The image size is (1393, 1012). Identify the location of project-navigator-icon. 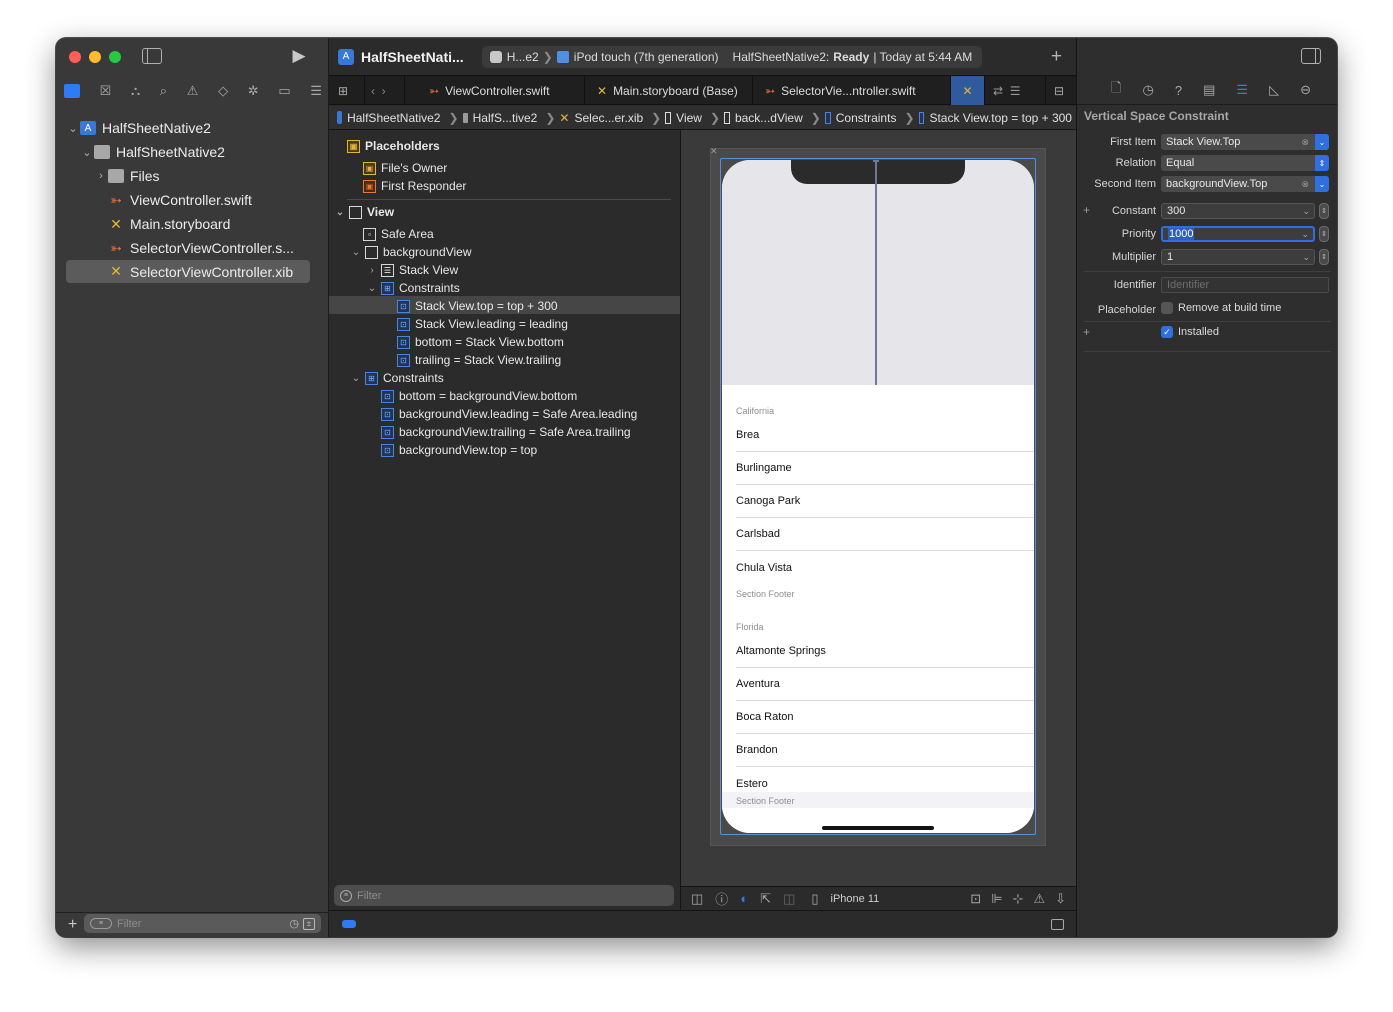
(72, 91).